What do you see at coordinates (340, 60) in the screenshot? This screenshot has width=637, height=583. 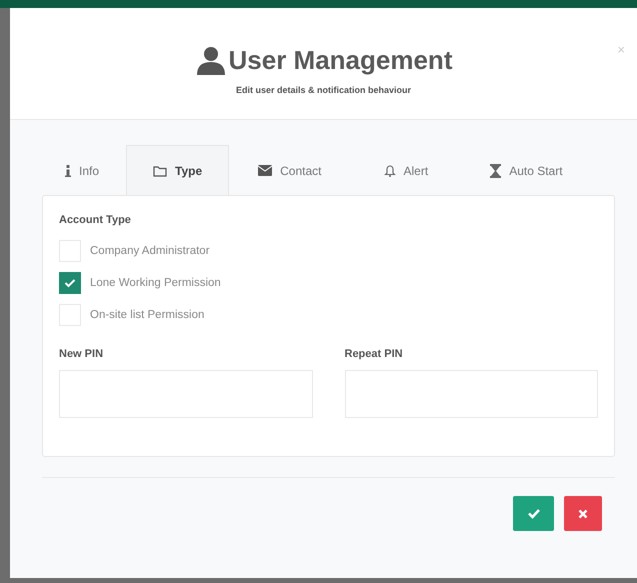 I see `dialog-title: User Management` at bounding box center [340, 60].